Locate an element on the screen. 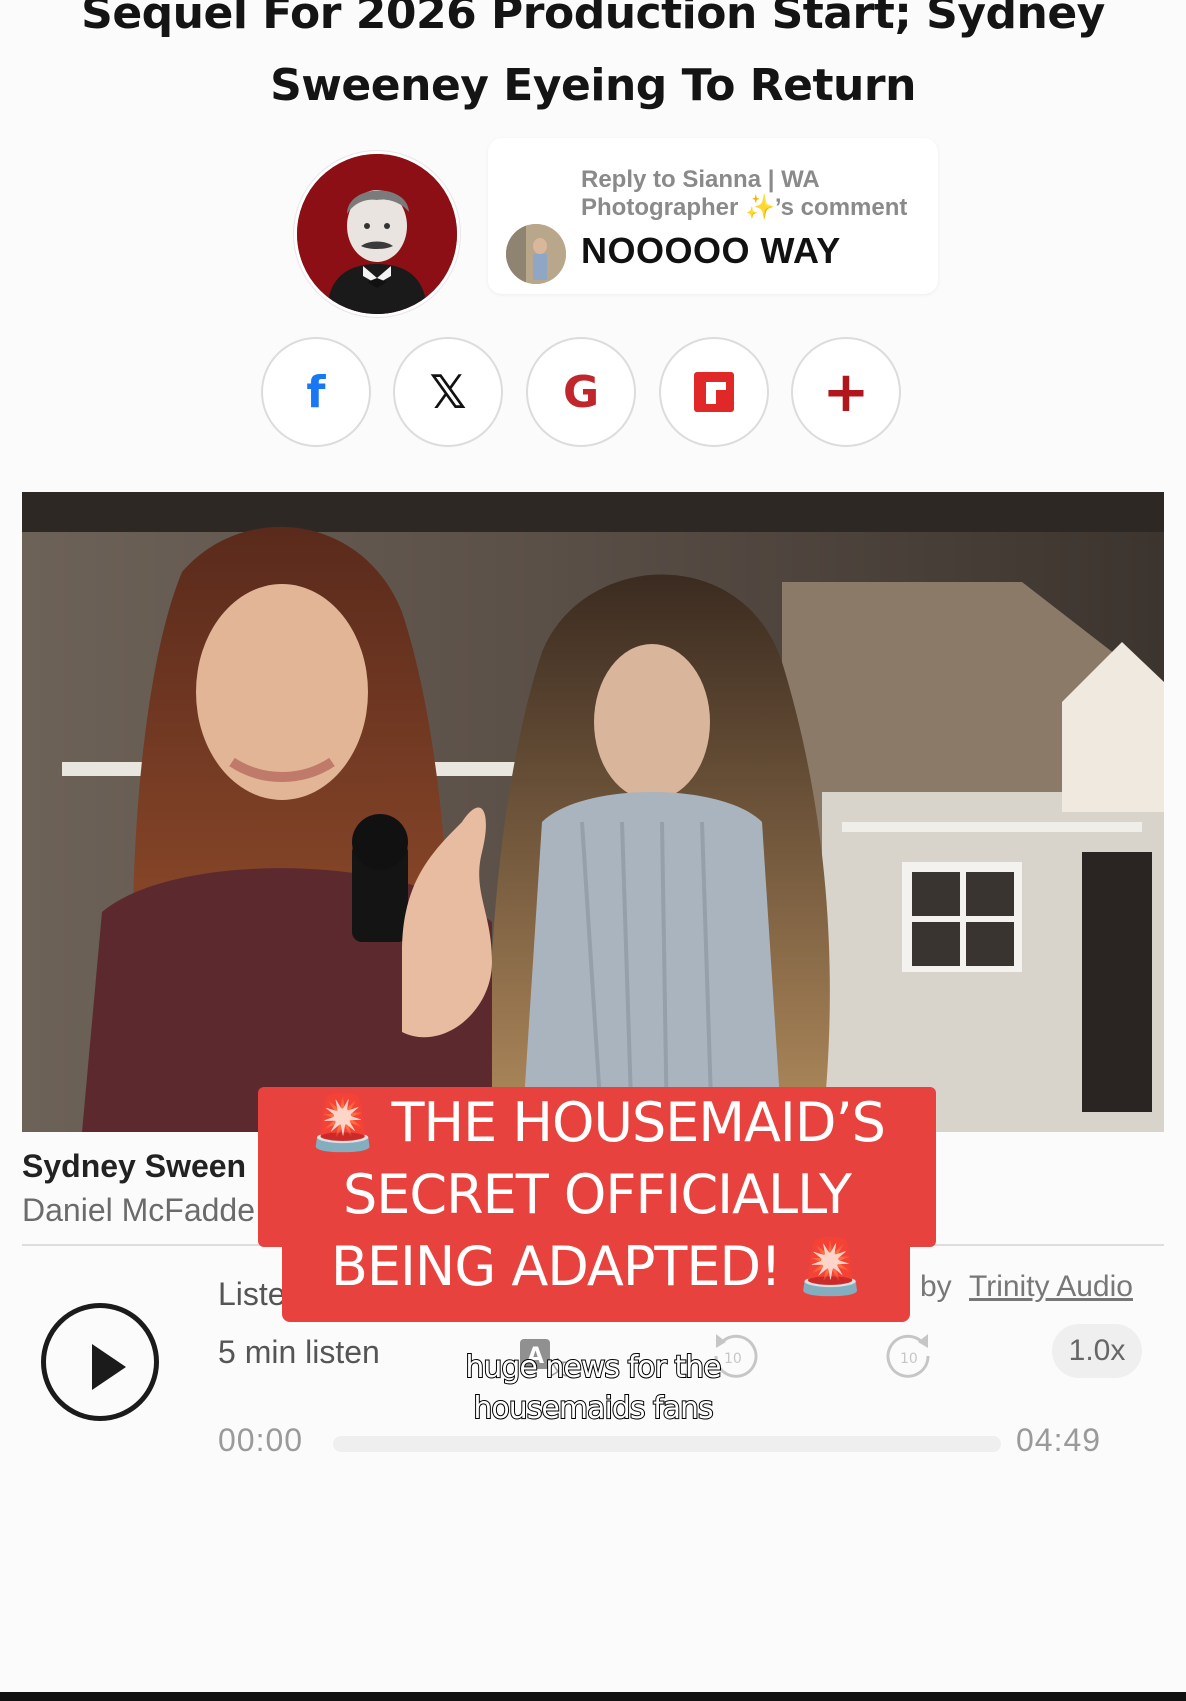 This screenshot has width=1186, height=1701. facebook-icon: f is located at coordinates (316, 392).